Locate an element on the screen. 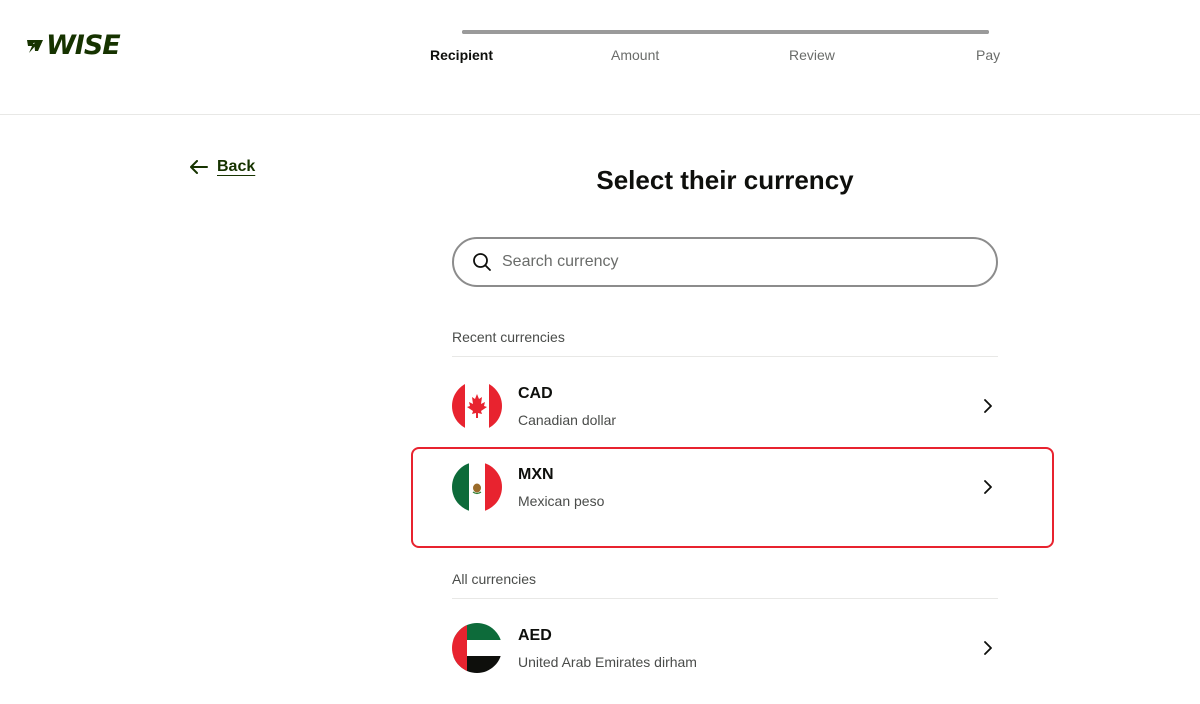 This screenshot has height=704, width=1200. search-input is located at coordinates (722, 262).